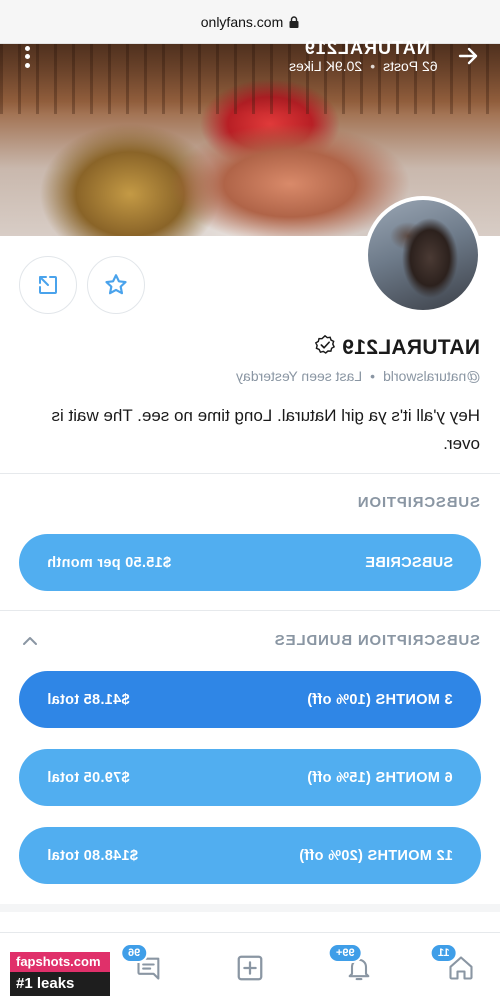 This screenshot has width=500, height=1006. What do you see at coordinates (444, 953) in the screenshot?
I see `home-badge: 11` at bounding box center [444, 953].